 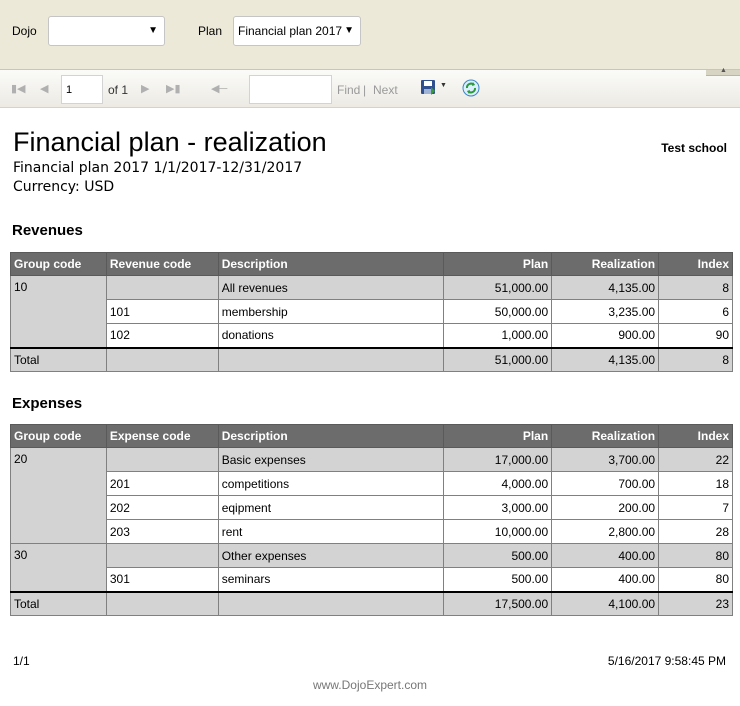 I want to click on table-row: 202 eqipment 3,000.00 200.00 7, so click(x=372, y=507).